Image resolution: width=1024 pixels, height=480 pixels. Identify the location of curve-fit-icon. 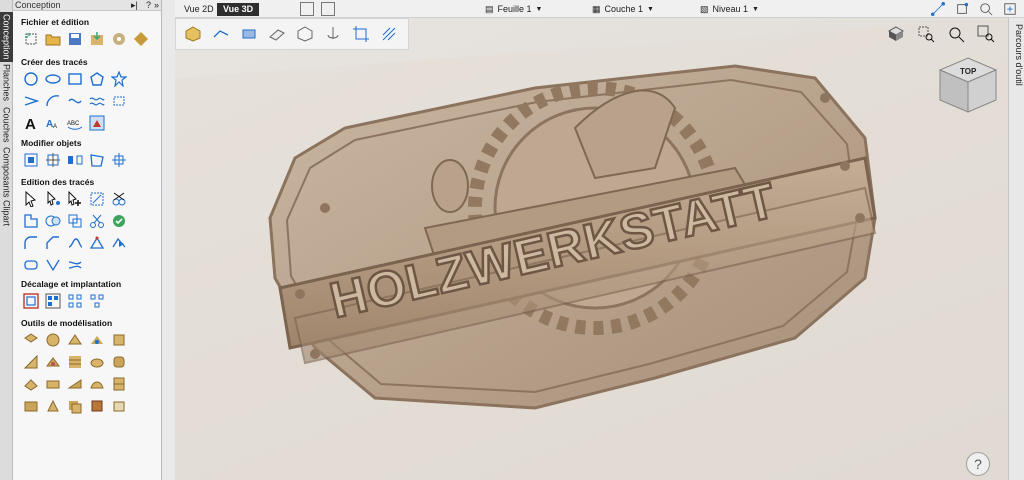
(119, 243).